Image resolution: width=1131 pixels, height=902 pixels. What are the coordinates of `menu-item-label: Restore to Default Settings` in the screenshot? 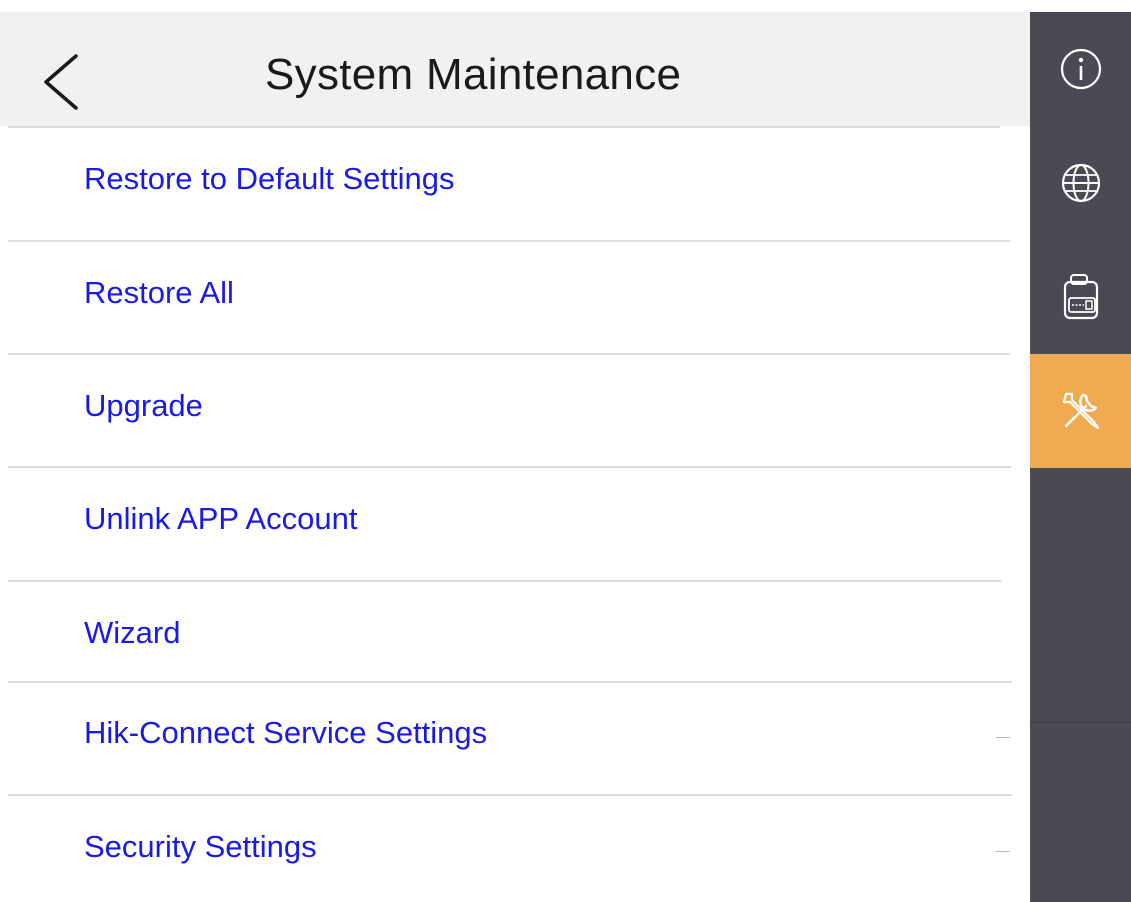 It's located at (269, 178).